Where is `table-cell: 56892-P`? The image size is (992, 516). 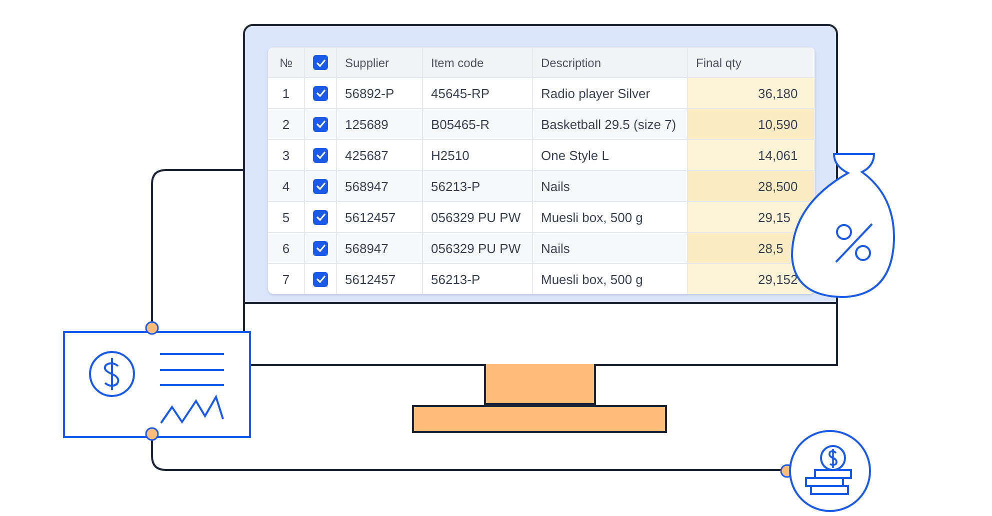 table-cell: 56892-P is located at coordinates (380, 92).